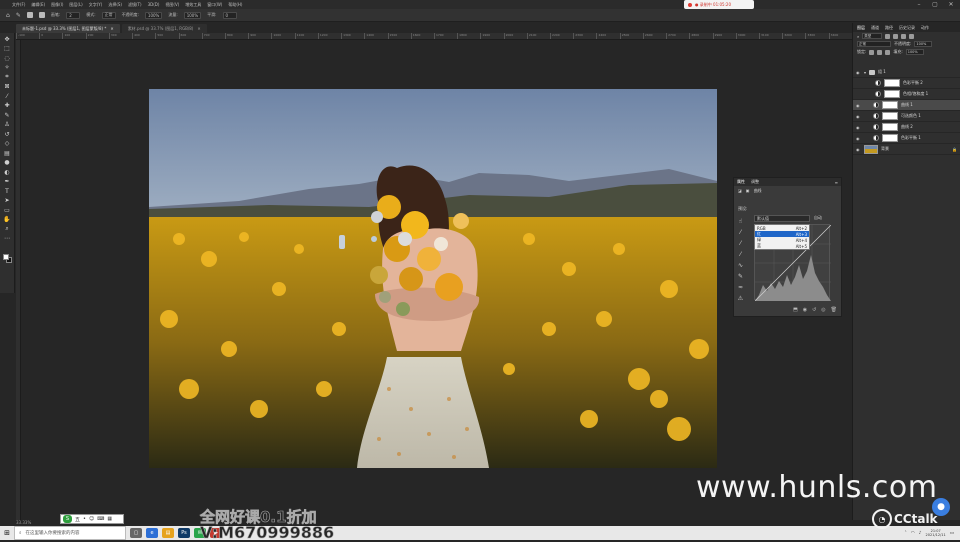 The image size is (960, 542). I want to click on channel-option-blue: 蓝 Alt+5, so click(782, 246).